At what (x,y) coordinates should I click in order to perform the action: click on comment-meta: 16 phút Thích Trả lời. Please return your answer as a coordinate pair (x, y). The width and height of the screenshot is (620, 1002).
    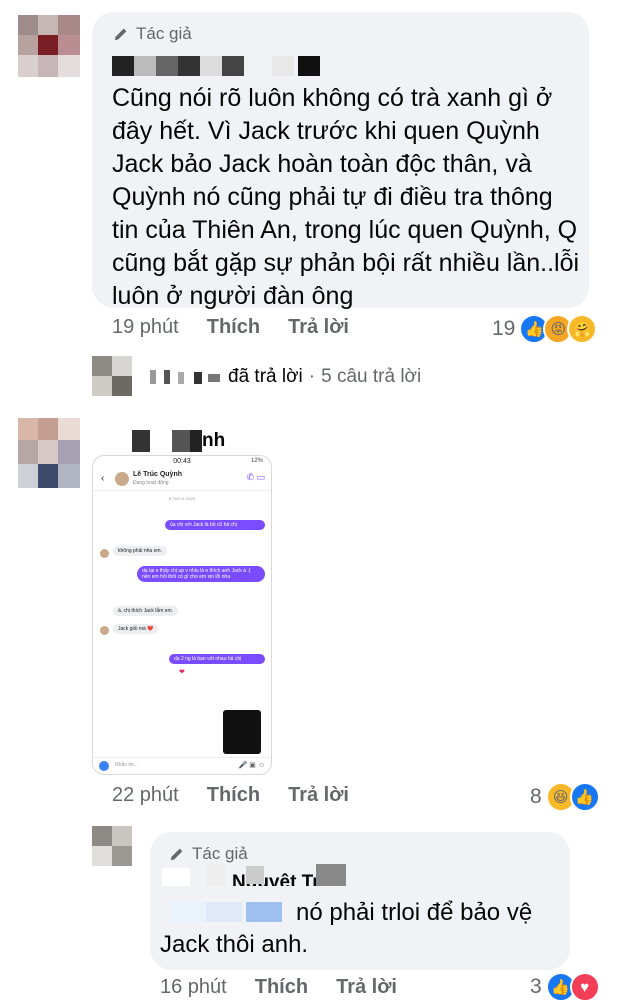
    Looking at the image, I should click on (278, 987).